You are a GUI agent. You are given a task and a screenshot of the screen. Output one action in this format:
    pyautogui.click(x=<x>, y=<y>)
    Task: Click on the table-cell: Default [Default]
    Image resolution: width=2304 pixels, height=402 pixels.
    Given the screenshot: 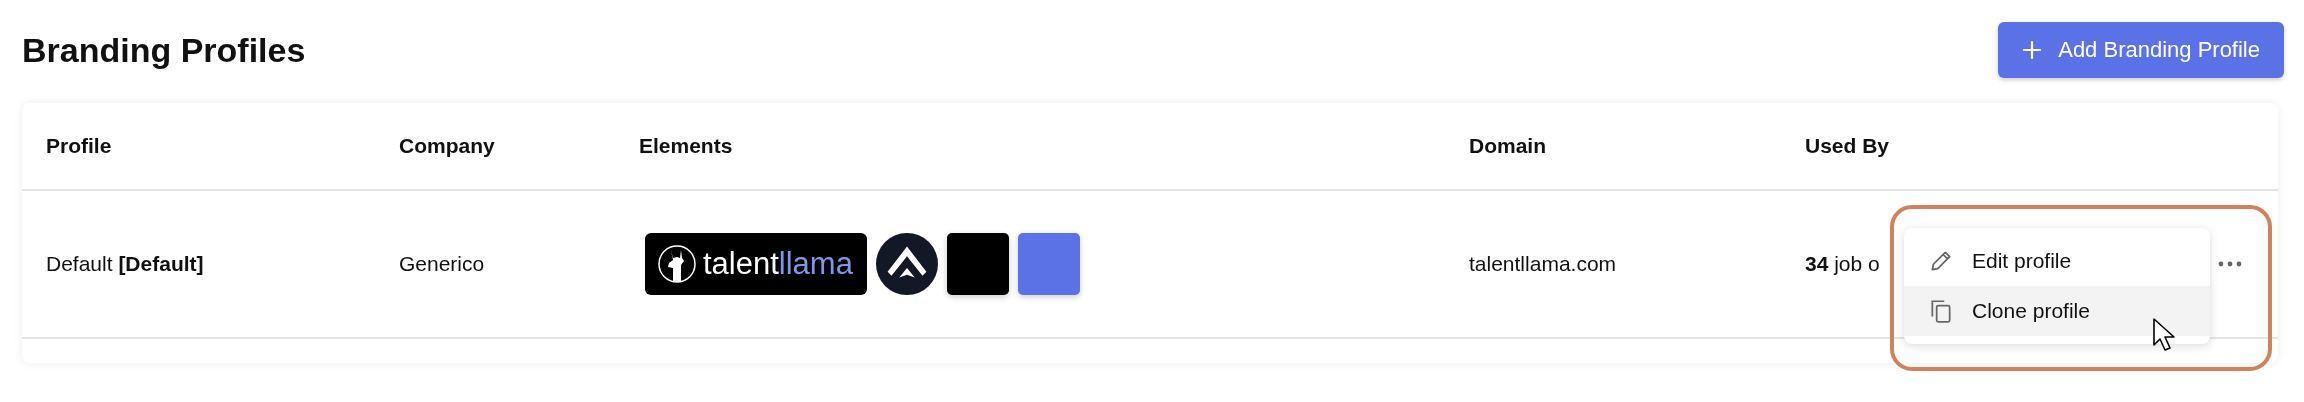 What is the action you would take?
    pyautogui.click(x=125, y=264)
    